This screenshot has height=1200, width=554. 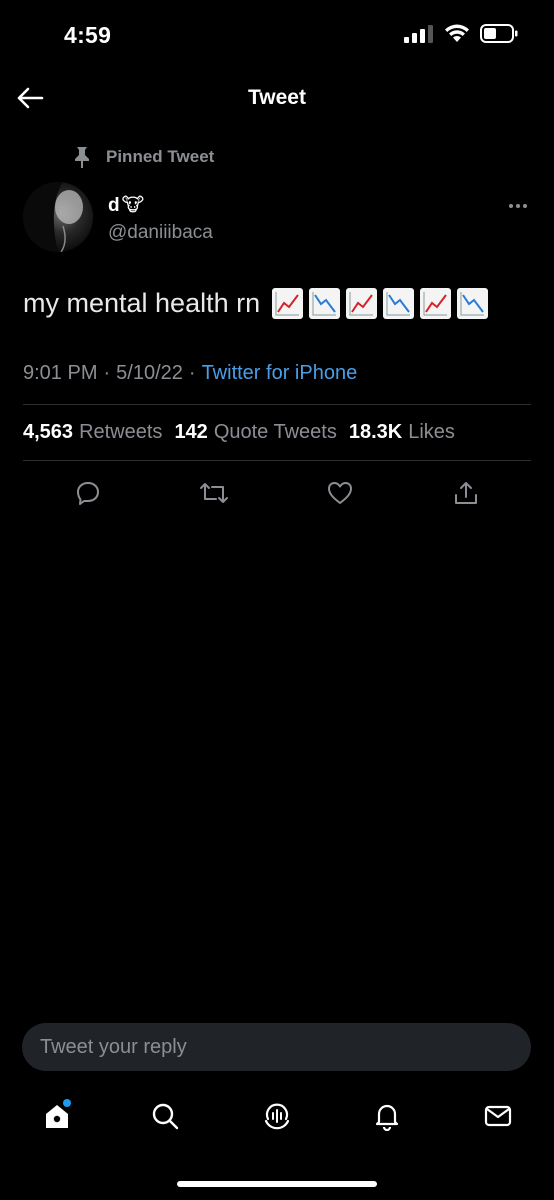 I want to click on reply-icon, so click(x=88, y=493).